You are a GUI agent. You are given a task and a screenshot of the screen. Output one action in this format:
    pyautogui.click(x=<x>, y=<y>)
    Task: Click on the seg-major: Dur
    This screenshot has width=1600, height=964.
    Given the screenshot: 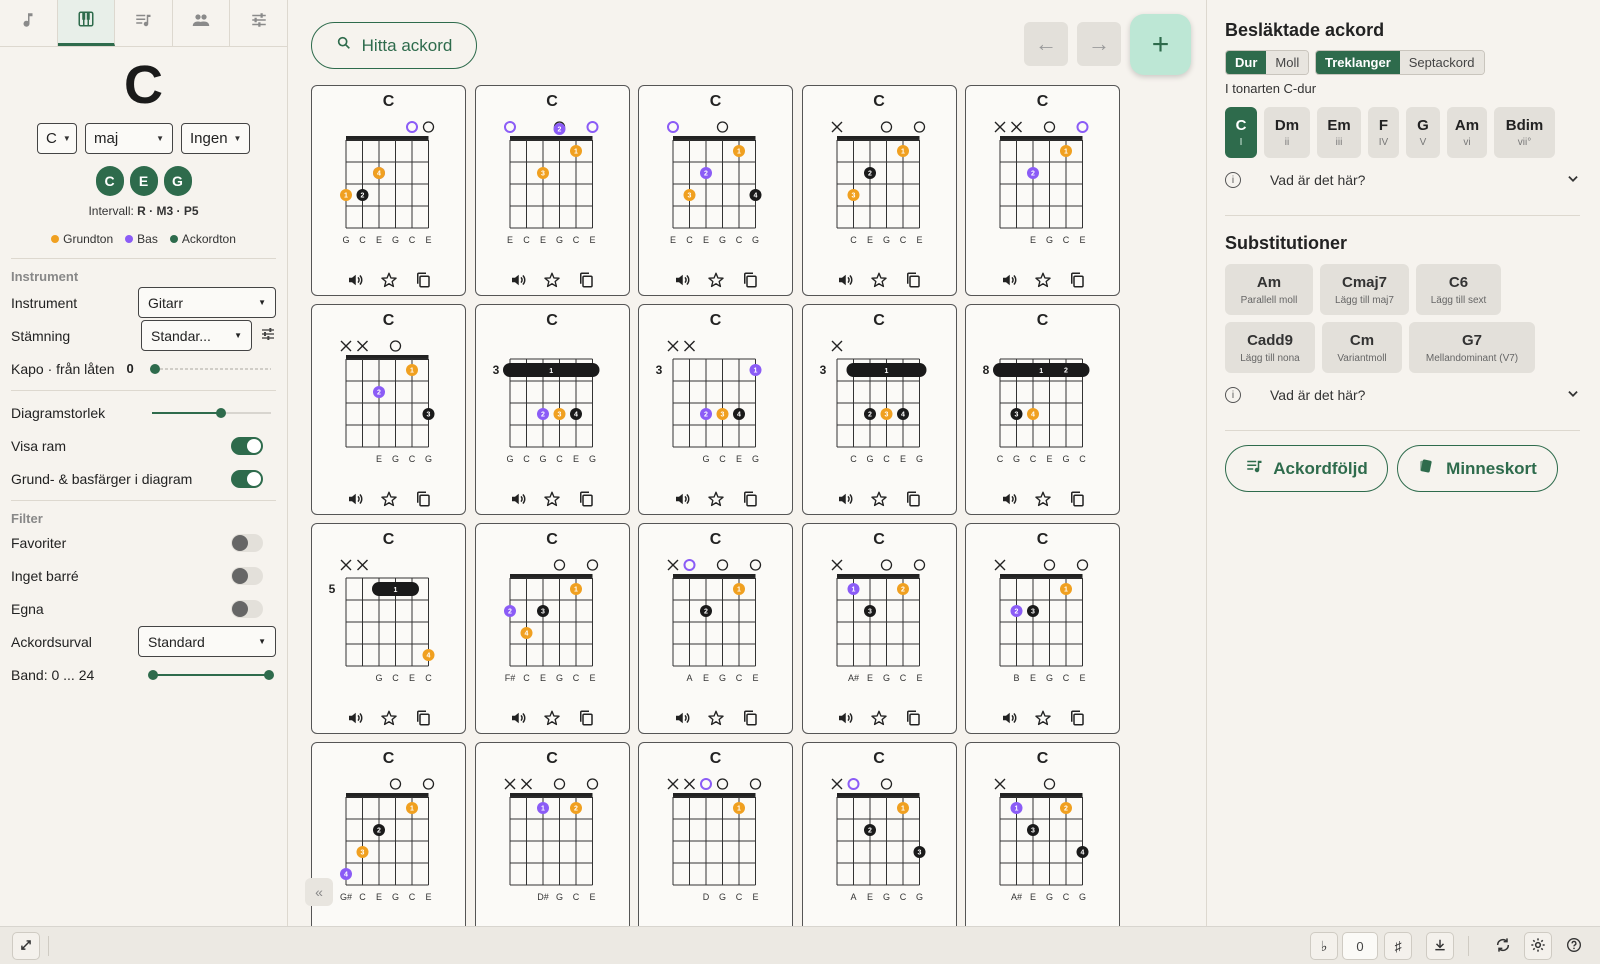 What is the action you would take?
    pyautogui.click(x=1246, y=62)
    